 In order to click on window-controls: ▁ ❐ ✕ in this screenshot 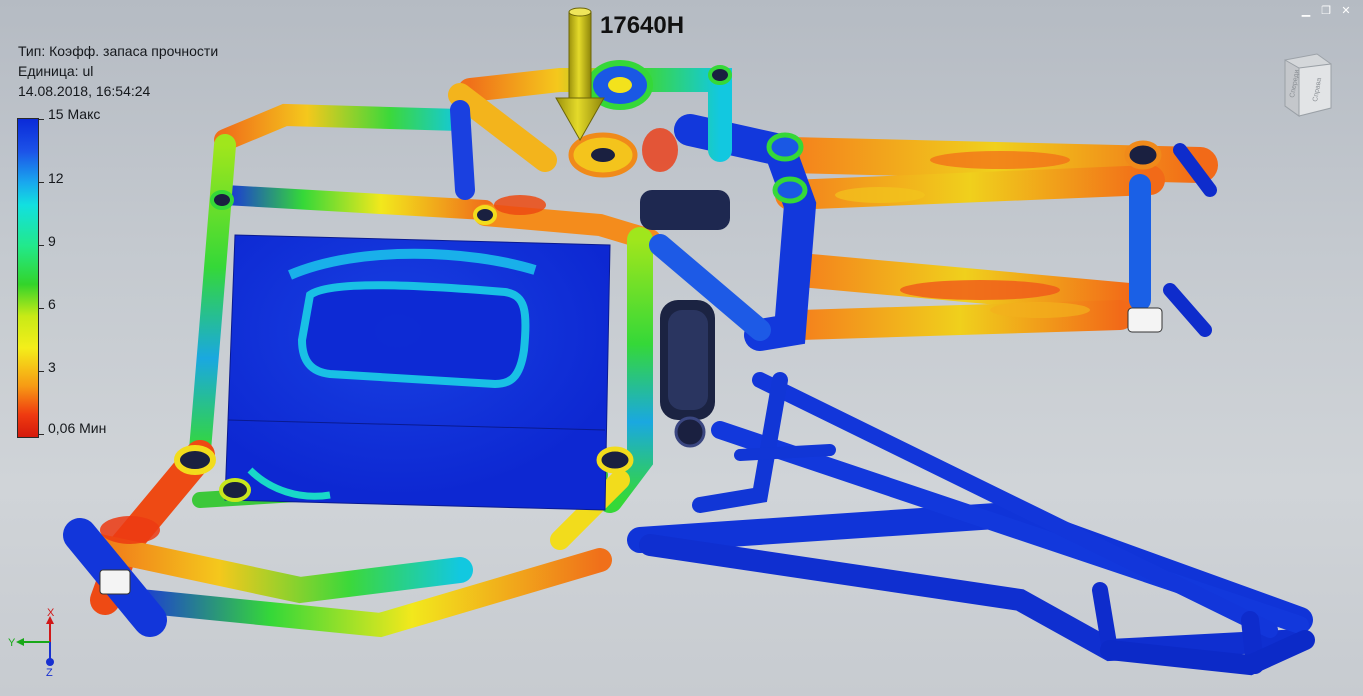, I will do `click(1326, 11)`.